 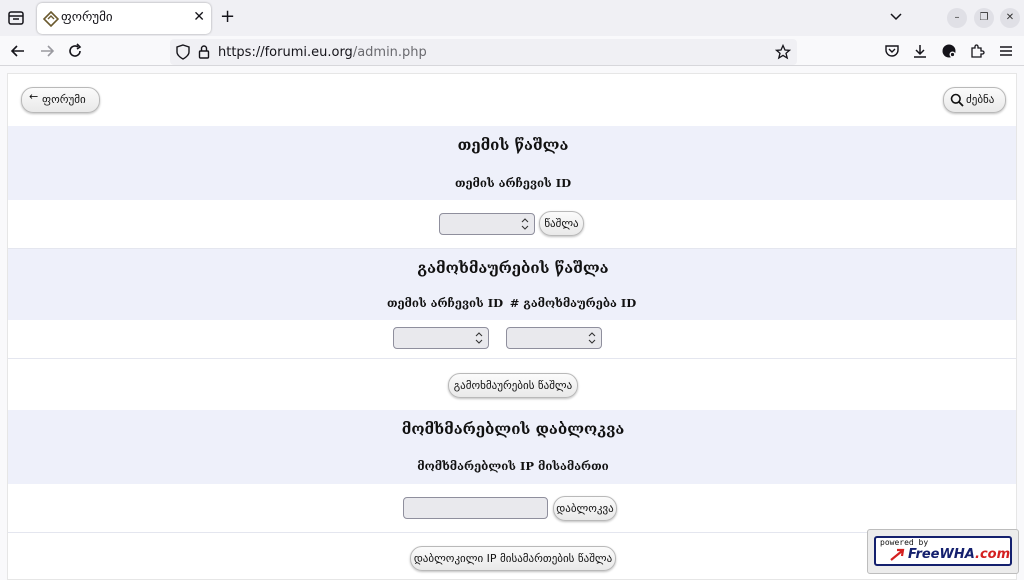 I want to click on search-label: ძებნა, so click(x=980, y=99).